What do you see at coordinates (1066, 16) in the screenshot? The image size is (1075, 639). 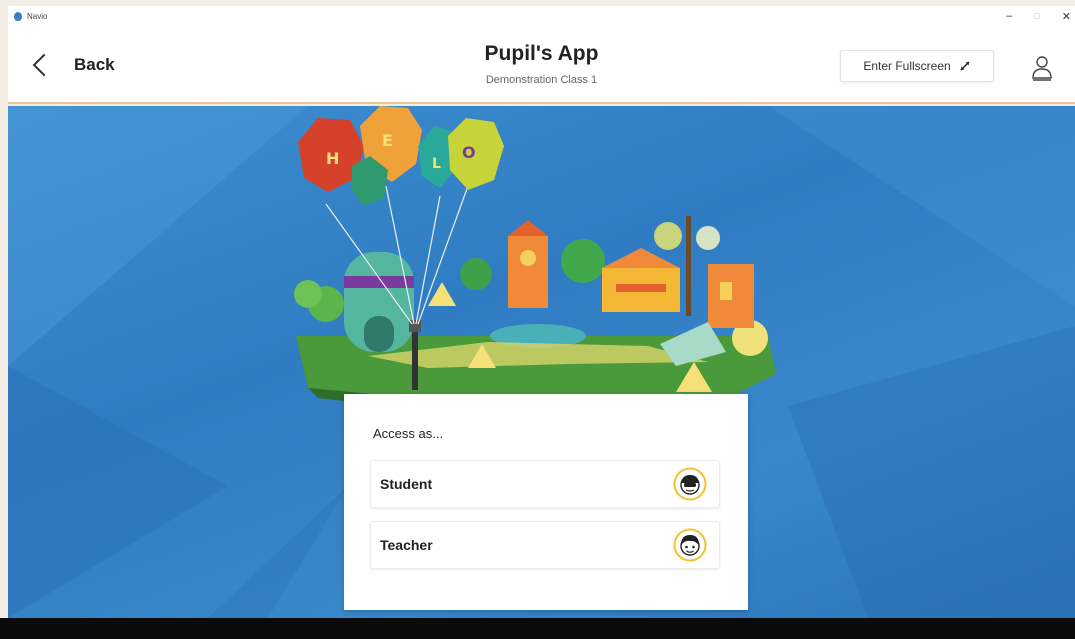 I see `close-button: ✕` at bounding box center [1066, 16].